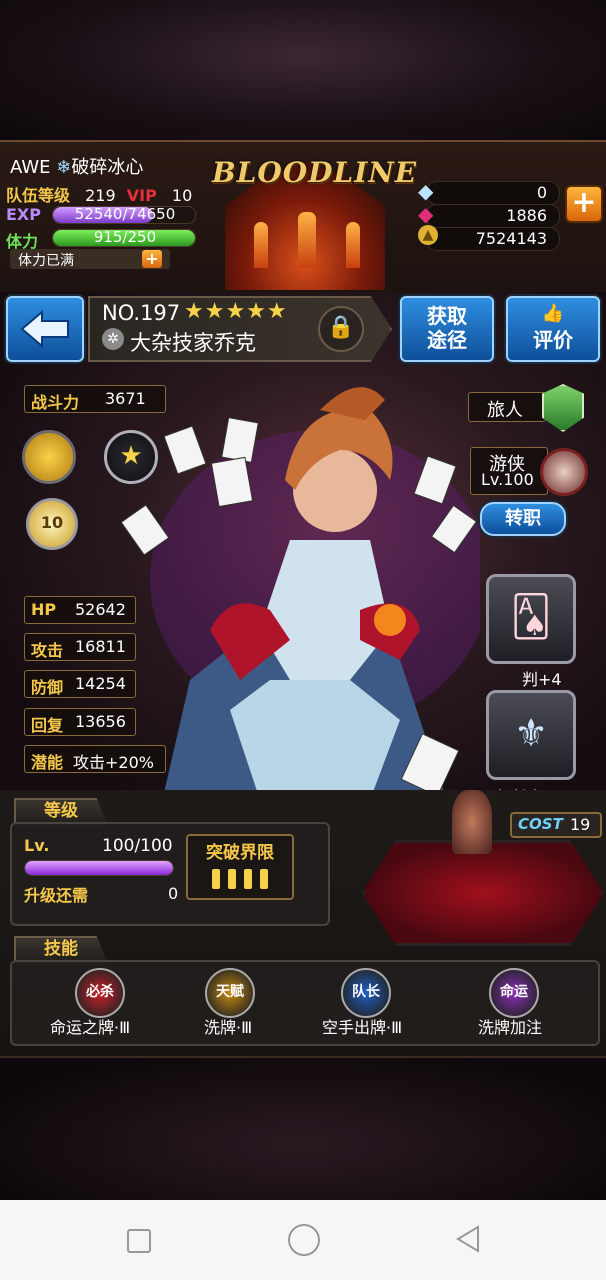 The width and height of the screenshot is (606, 1280). I want to click on review-button: 👍 评价, so click(553, 329).